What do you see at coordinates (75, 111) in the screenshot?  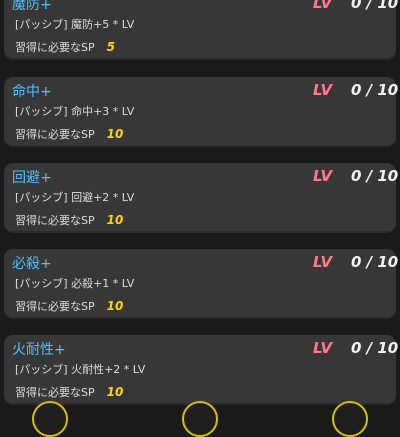 I see `skill-description: [パッシブ] 命中+3 * LV` at bounding box center [75, 111].